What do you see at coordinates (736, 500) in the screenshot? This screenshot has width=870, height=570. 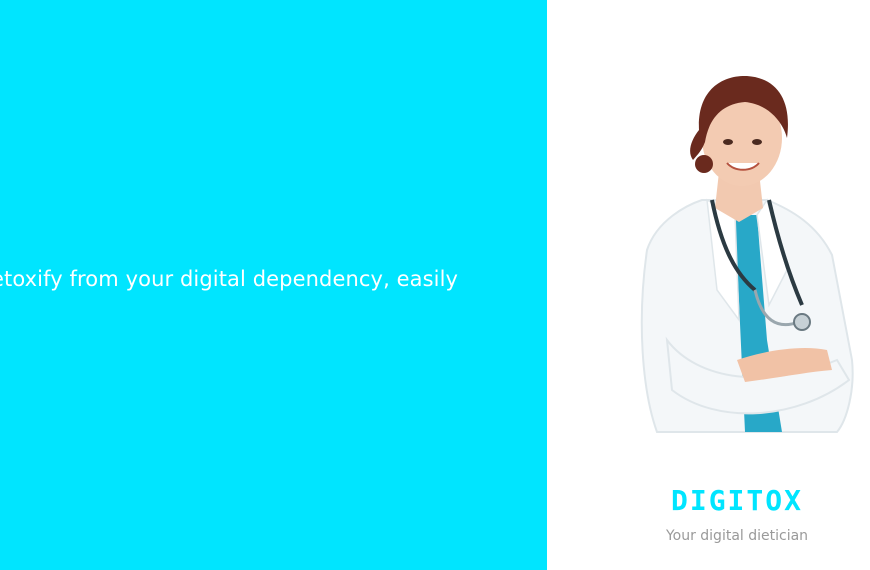 I see `brand-name: DIGITOX` at bounding box center [736, 500].